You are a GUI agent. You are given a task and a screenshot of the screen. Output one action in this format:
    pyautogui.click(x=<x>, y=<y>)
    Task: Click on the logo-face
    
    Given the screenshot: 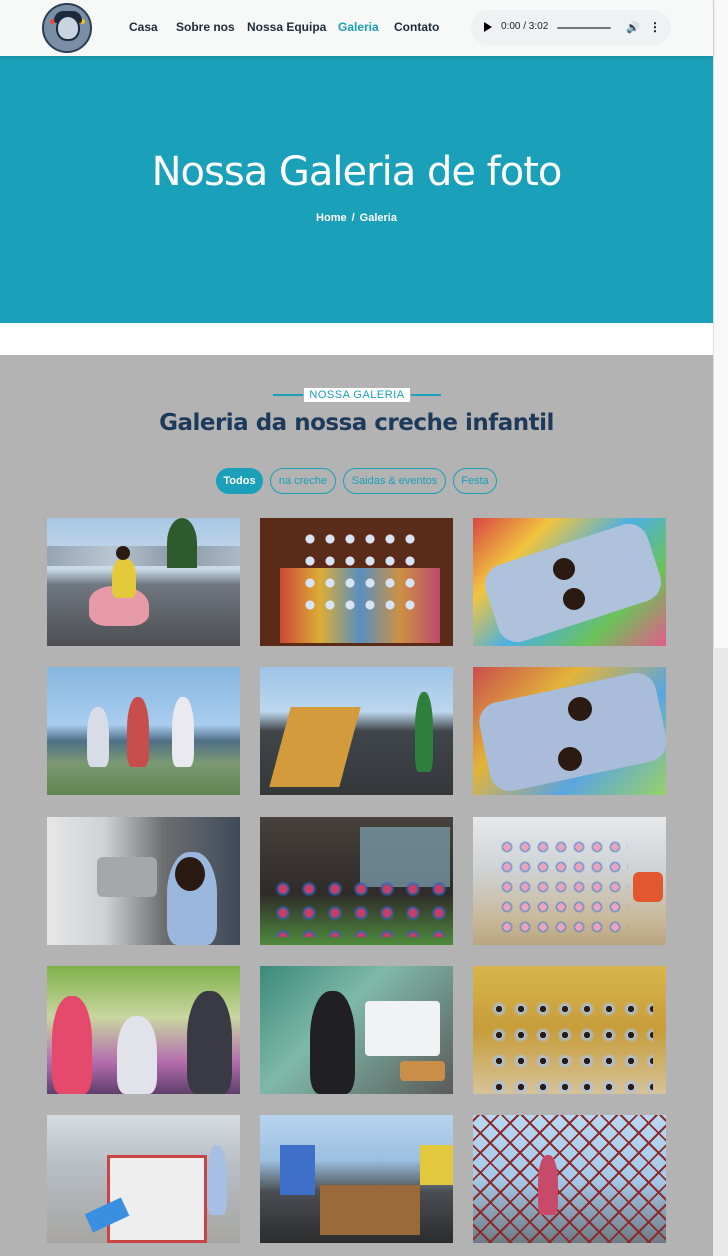 What is the action you would take?
    pyautogui.click(x=68, y=28)
    